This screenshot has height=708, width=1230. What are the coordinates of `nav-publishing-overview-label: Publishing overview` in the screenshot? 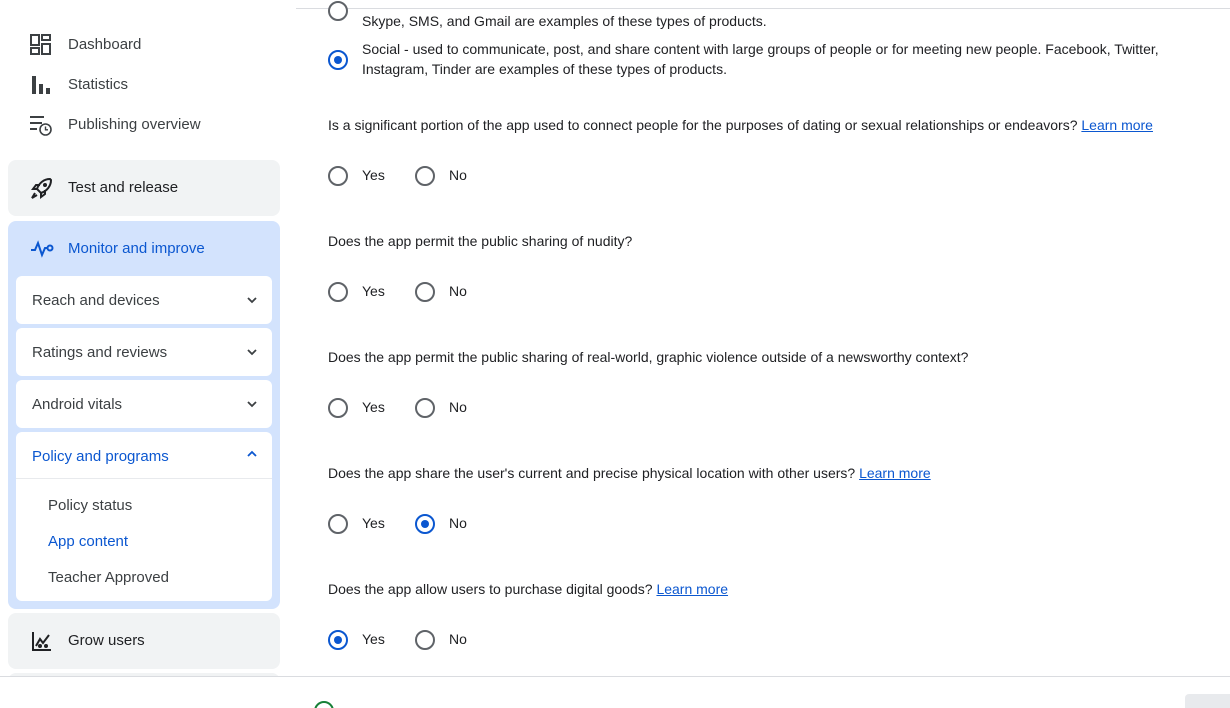 It's located at (134, 124).